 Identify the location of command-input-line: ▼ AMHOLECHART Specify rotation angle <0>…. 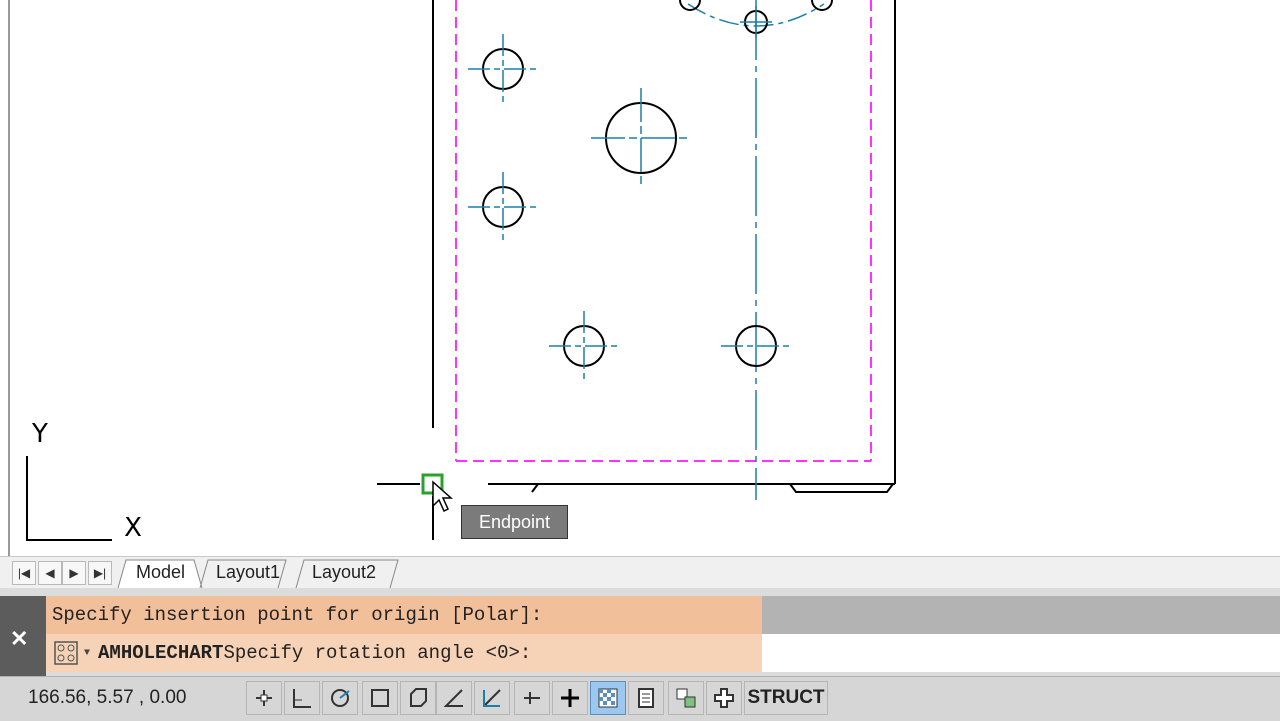
(404, 653).